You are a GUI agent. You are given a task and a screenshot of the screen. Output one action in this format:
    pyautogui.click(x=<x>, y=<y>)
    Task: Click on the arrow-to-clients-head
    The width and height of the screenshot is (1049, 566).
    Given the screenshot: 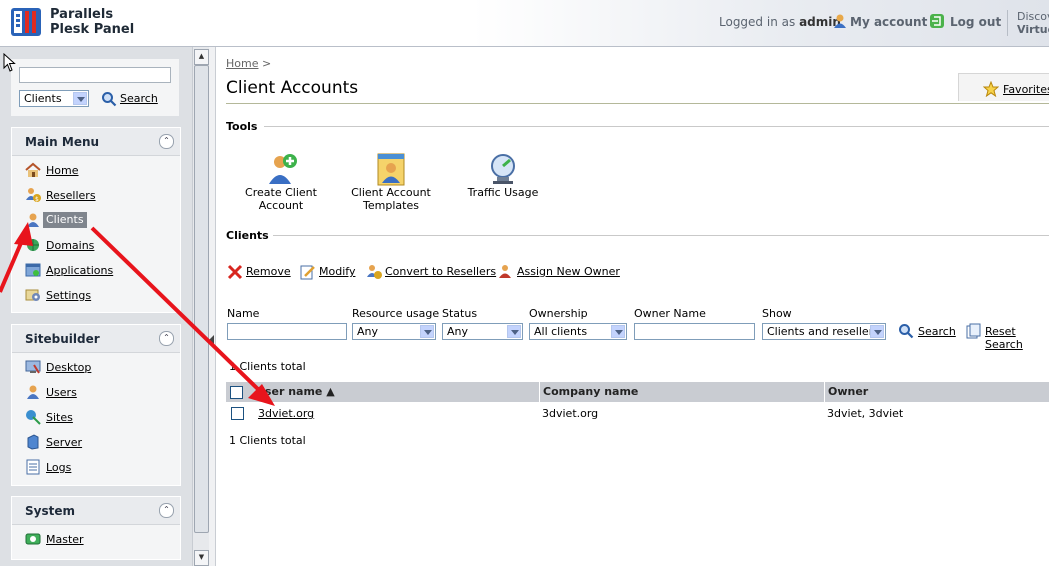 What is the action you would take?
    pyautogui.click(x=23, y=234)
    